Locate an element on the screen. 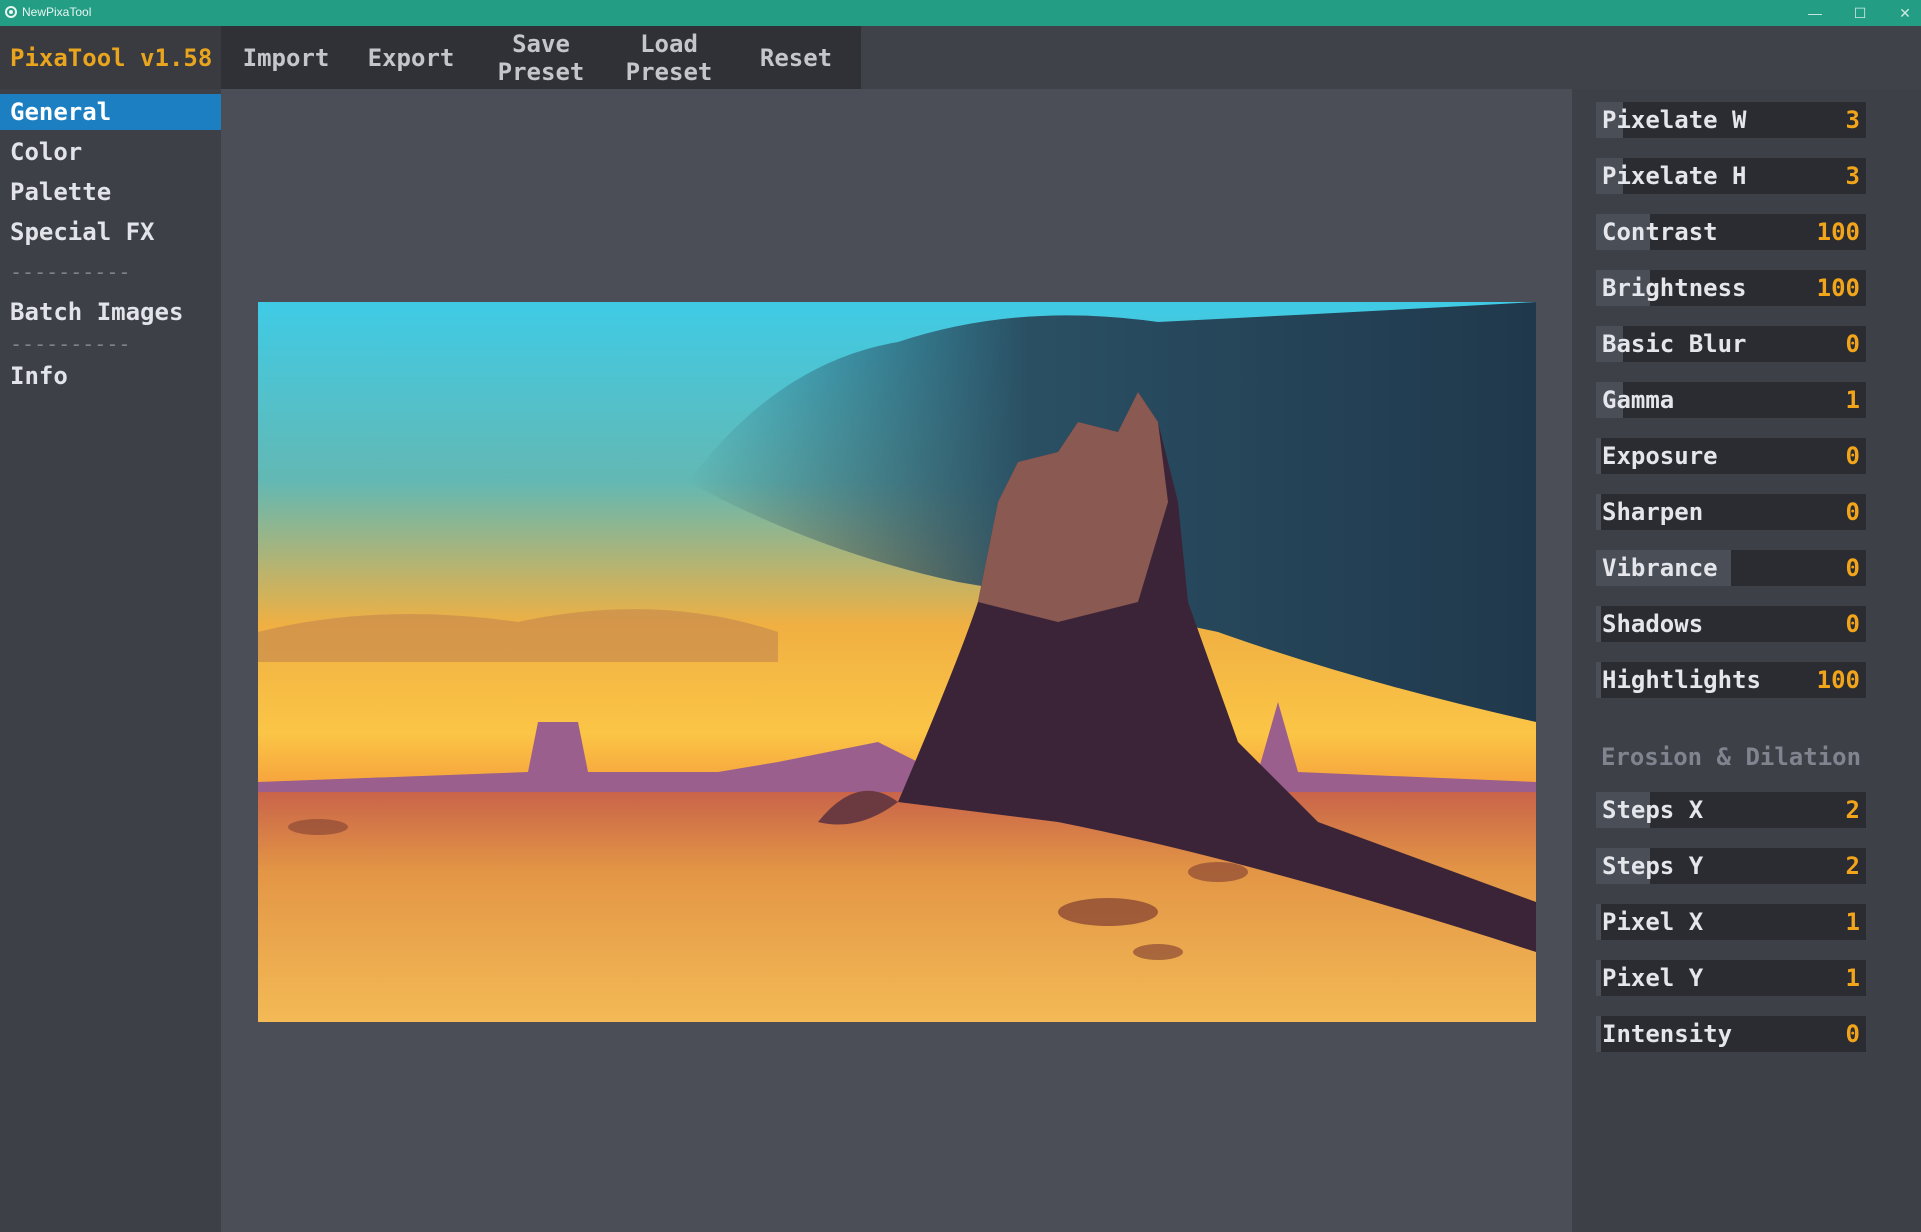  slider-shadows: Shadows 0 is located at coordinates (1731, 624).